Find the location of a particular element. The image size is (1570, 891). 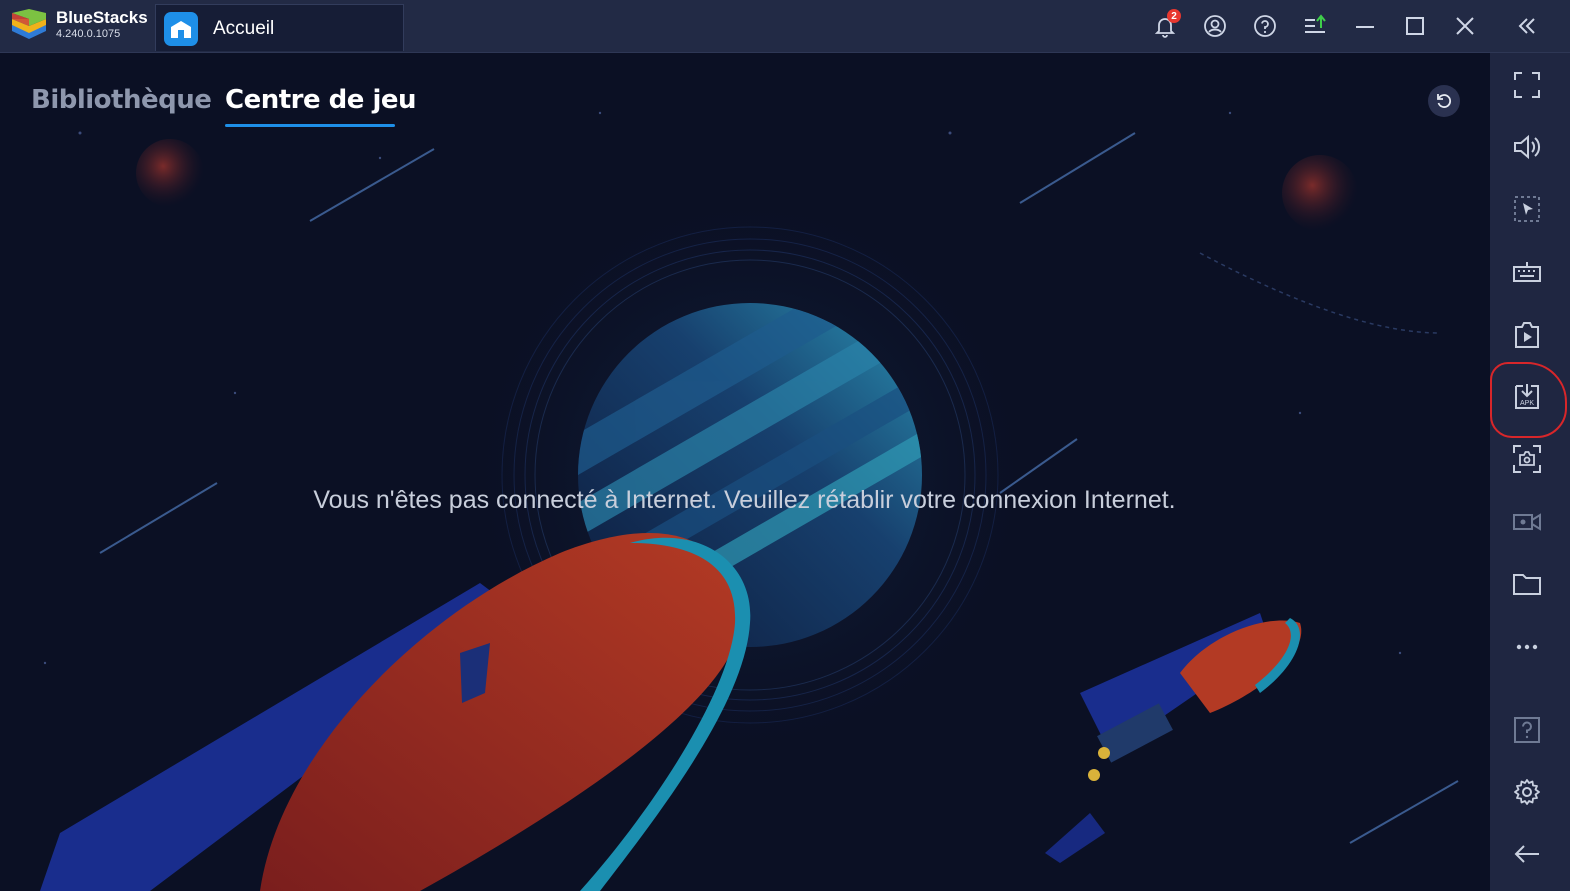

fullscreen-icon is located at coordinates (1527, 85).